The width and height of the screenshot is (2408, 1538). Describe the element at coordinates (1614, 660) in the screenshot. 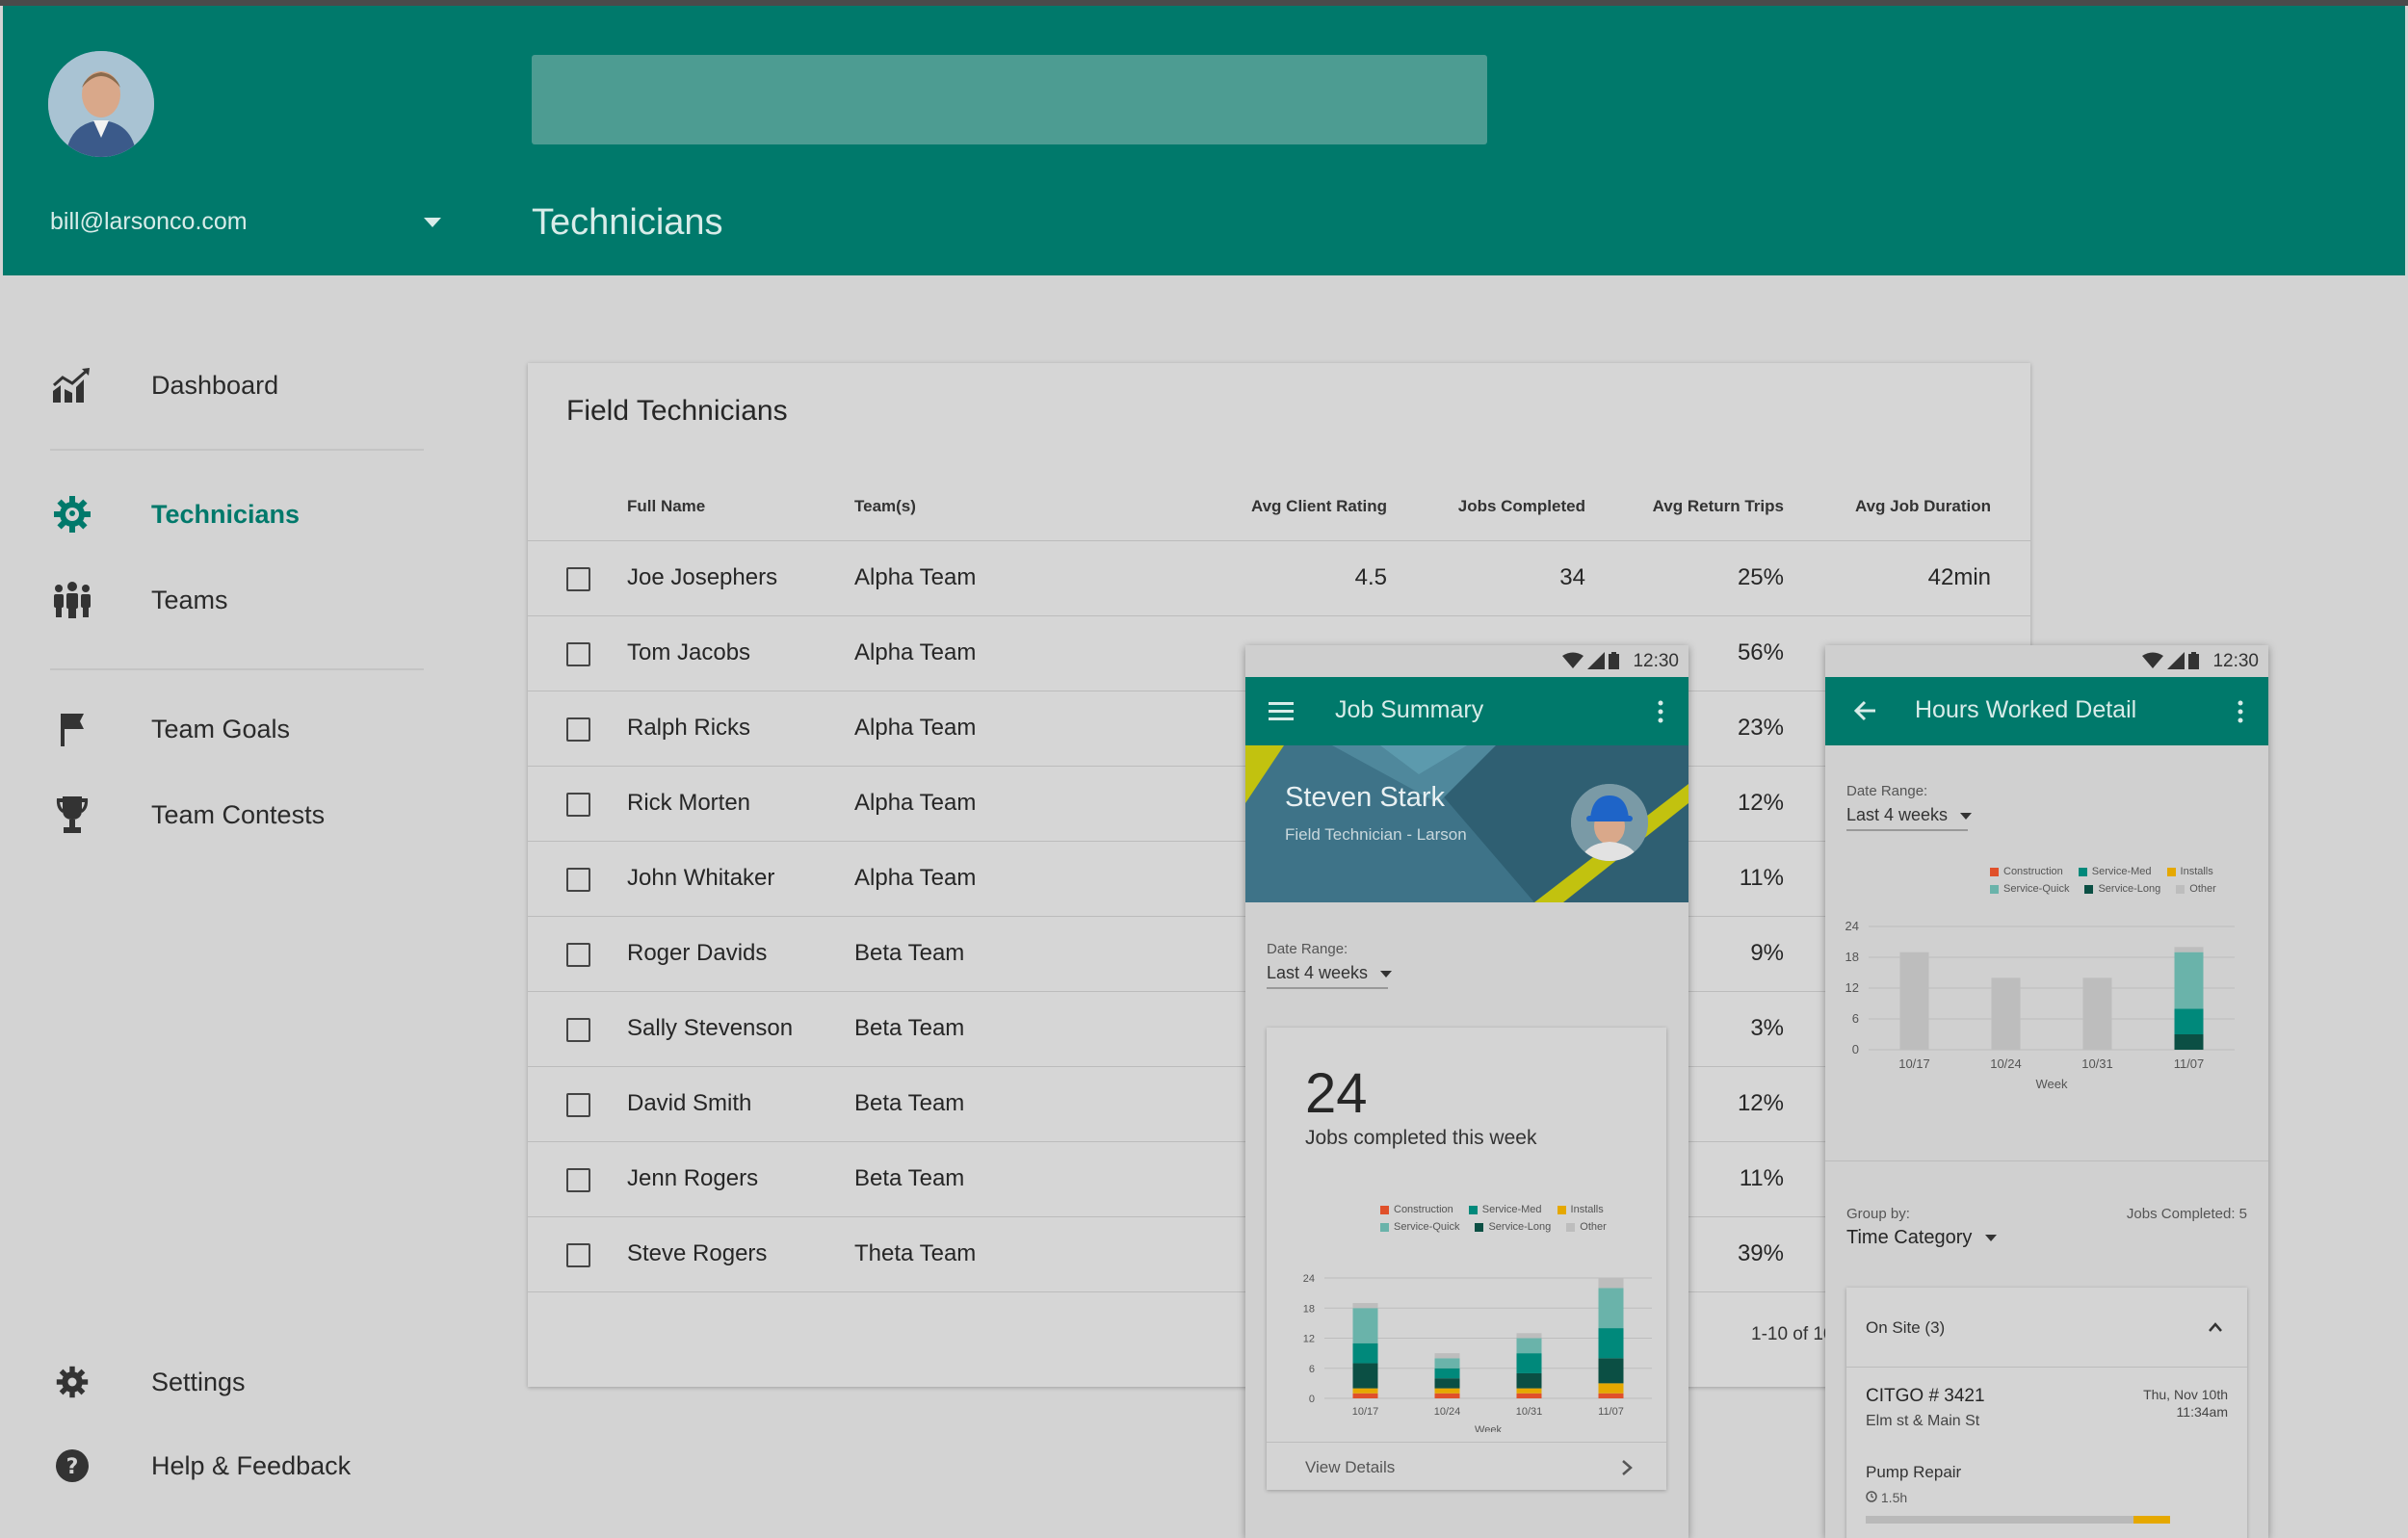

I see `battery-icon` at that location.